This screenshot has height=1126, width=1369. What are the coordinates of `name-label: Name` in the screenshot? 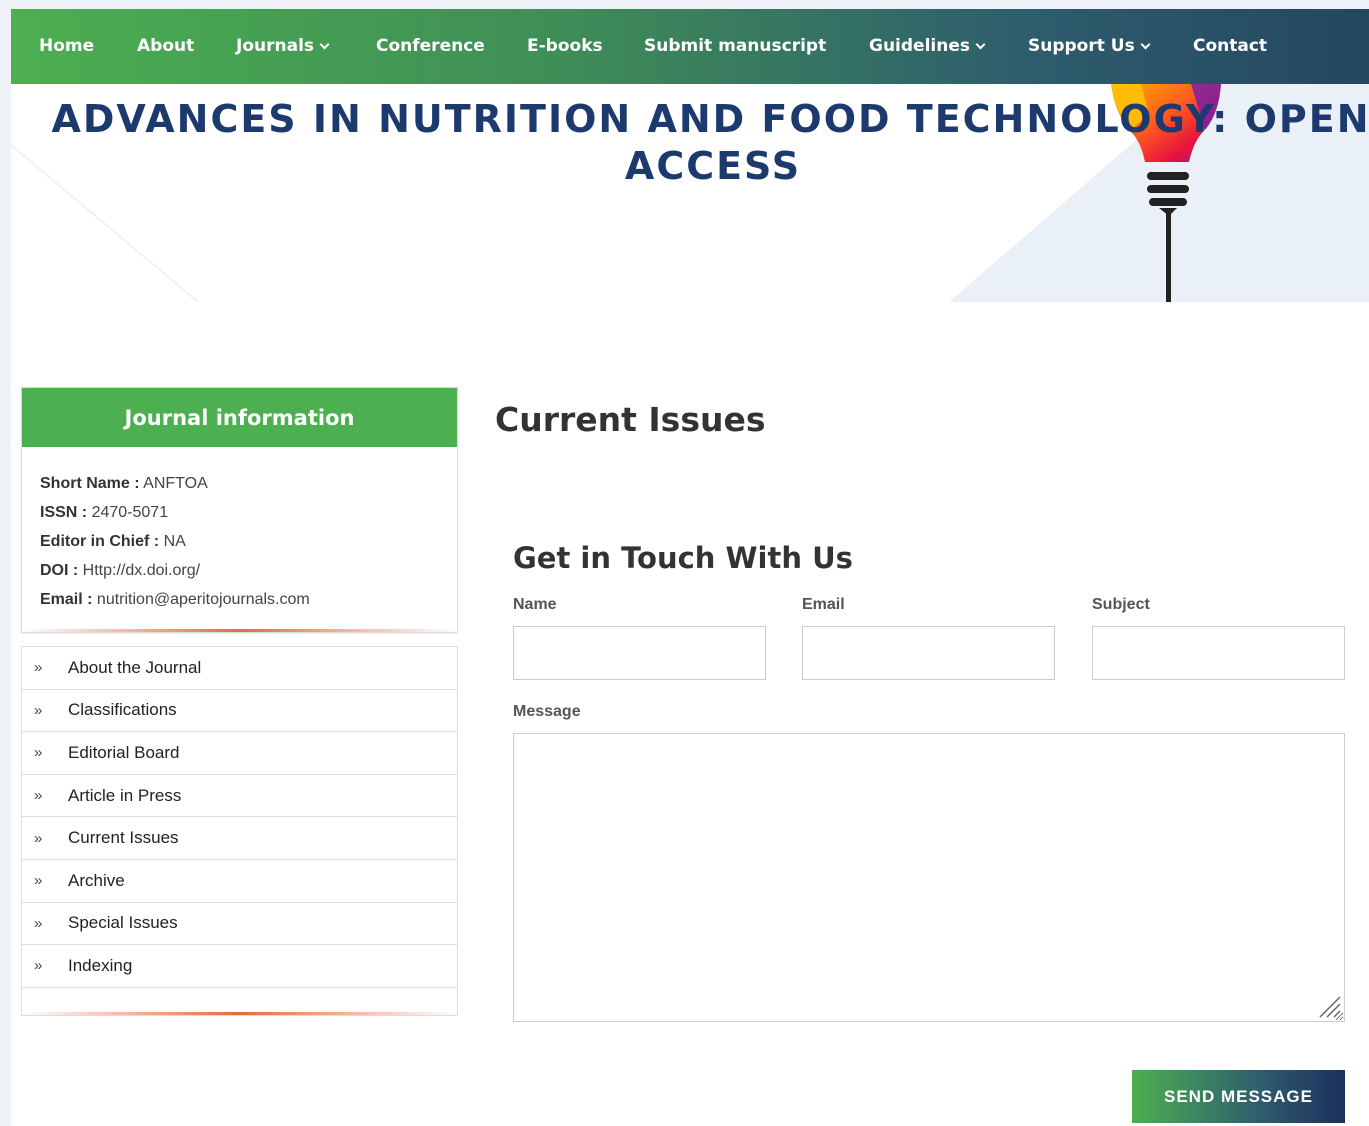 It's located at (535, 604).